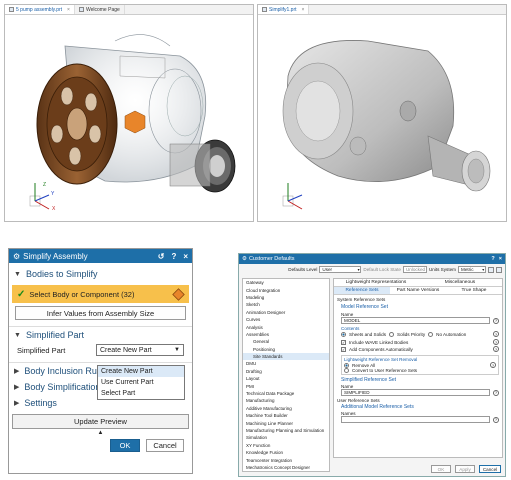  I want to click on simplified-part-dropdown: Create New Part ▼, so click(140, 350).